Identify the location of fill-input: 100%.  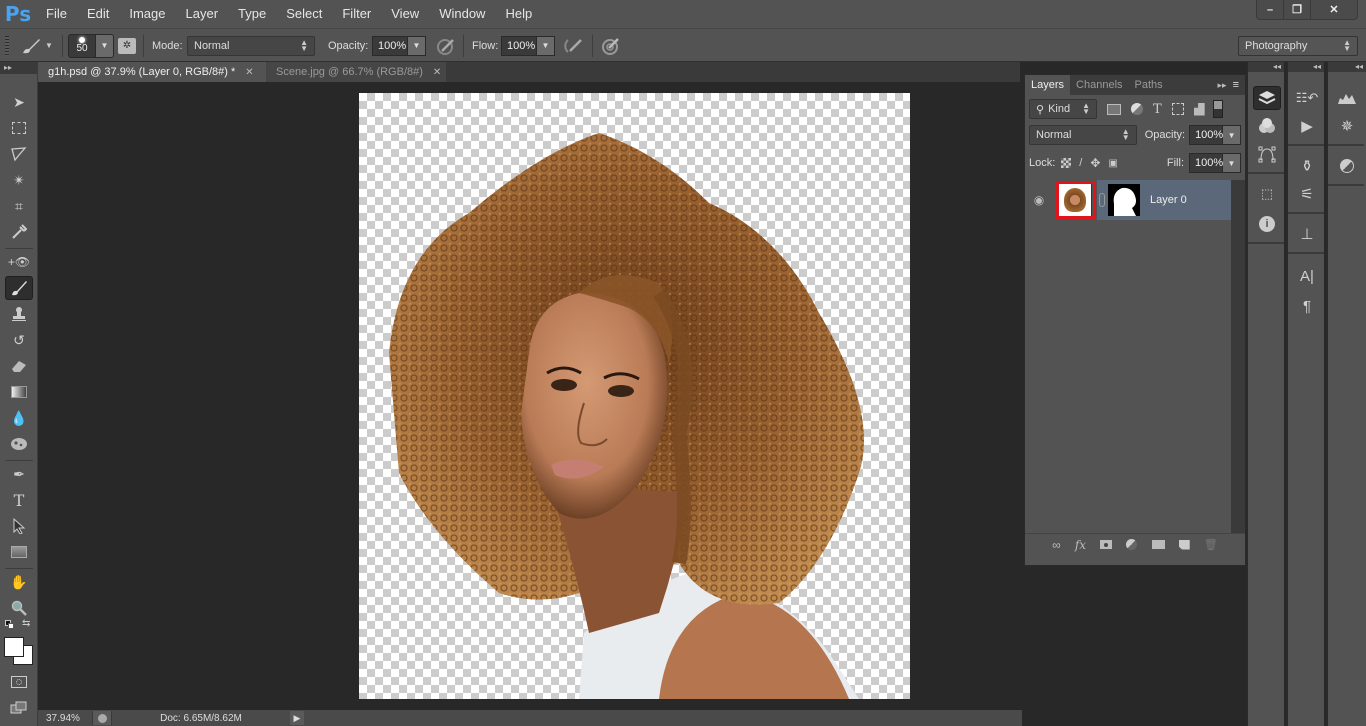
(1206, 163).